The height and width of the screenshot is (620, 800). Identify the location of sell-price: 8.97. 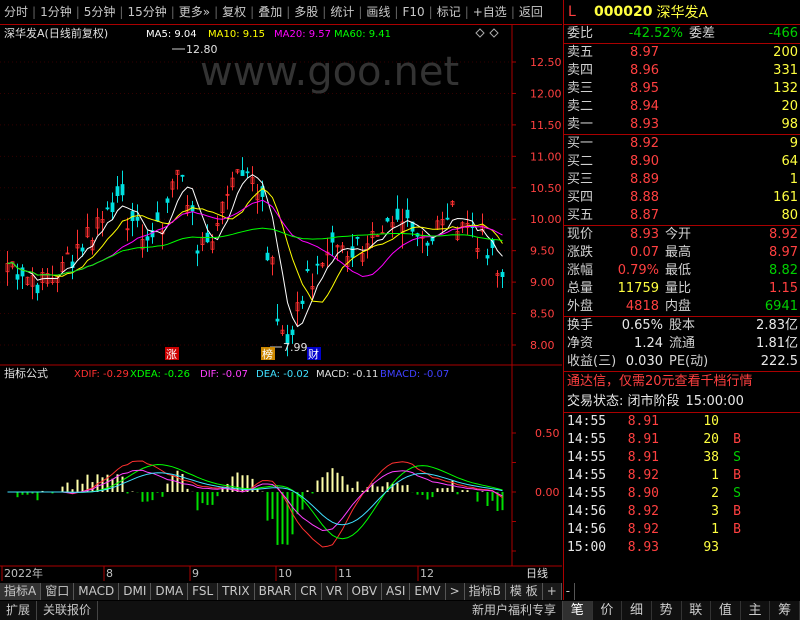
(644, 52).